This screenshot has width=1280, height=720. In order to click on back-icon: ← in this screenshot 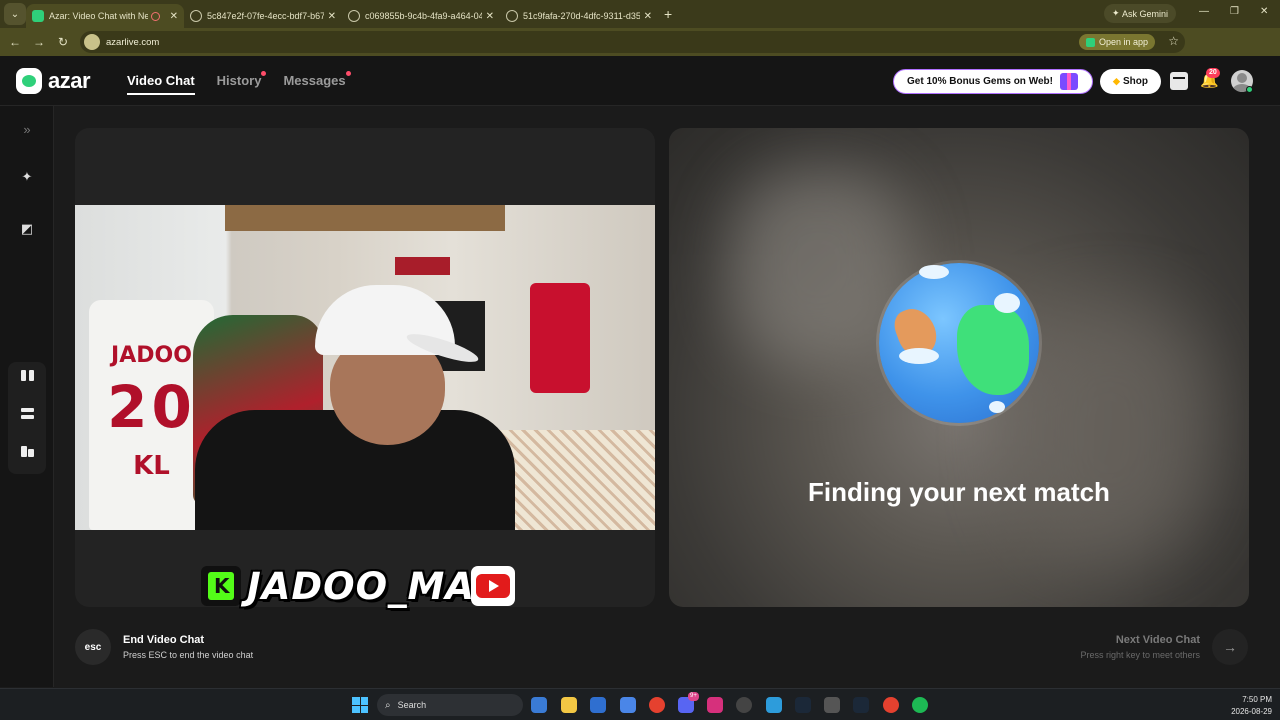, I will do `click(15, 42)`.